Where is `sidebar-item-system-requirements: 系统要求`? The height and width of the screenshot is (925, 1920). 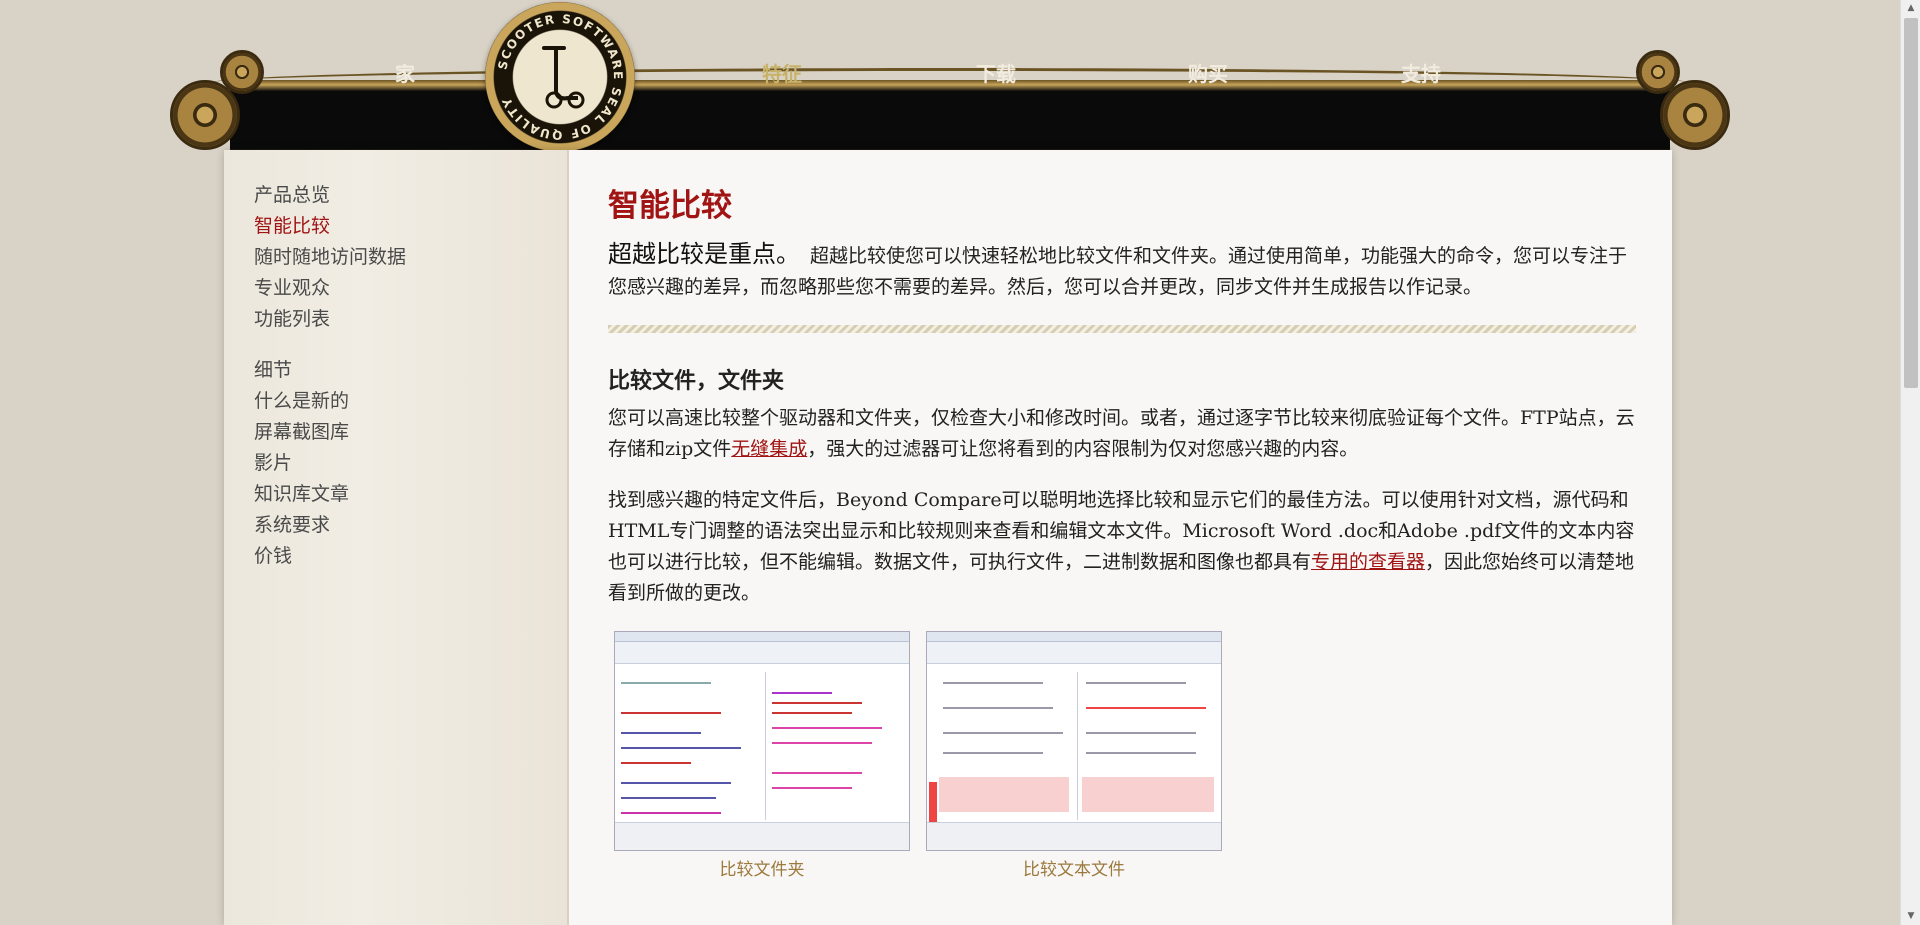 sidebar-item-system-requirements: 系统要求 is located at coordinates (395, 525).